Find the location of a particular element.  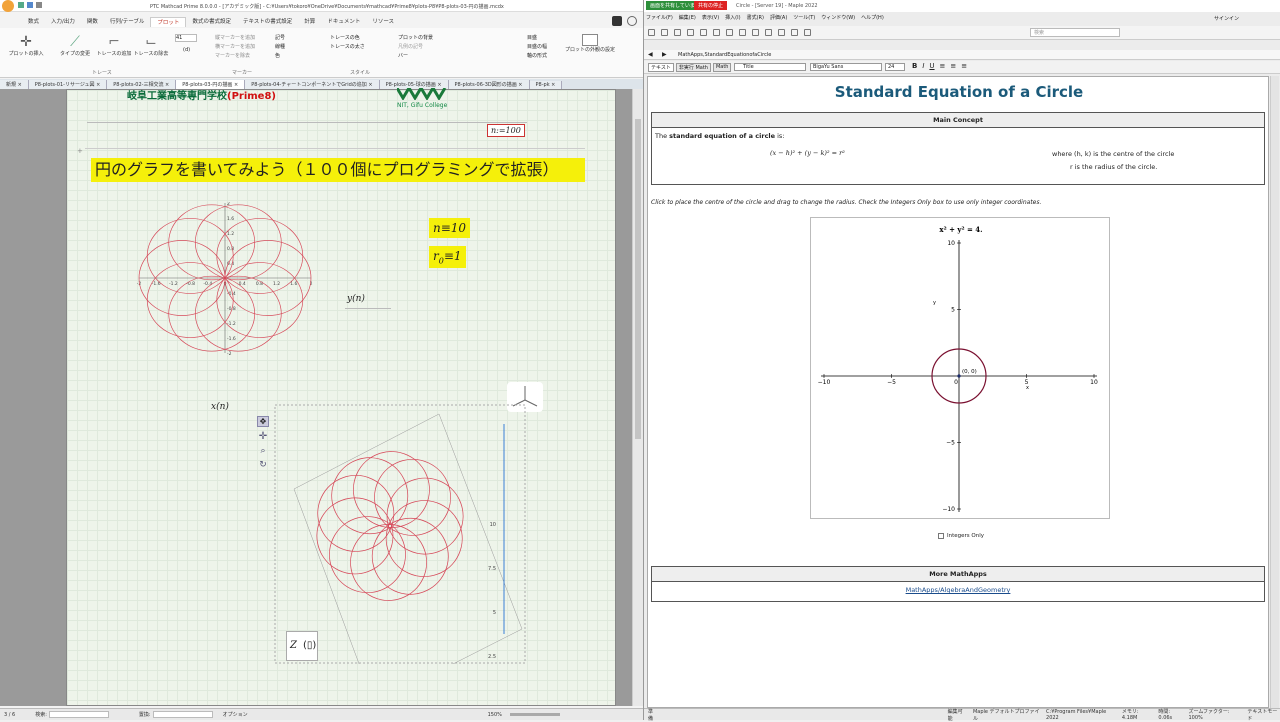

quick-access-toolbar is located at coordinates (38, 6).